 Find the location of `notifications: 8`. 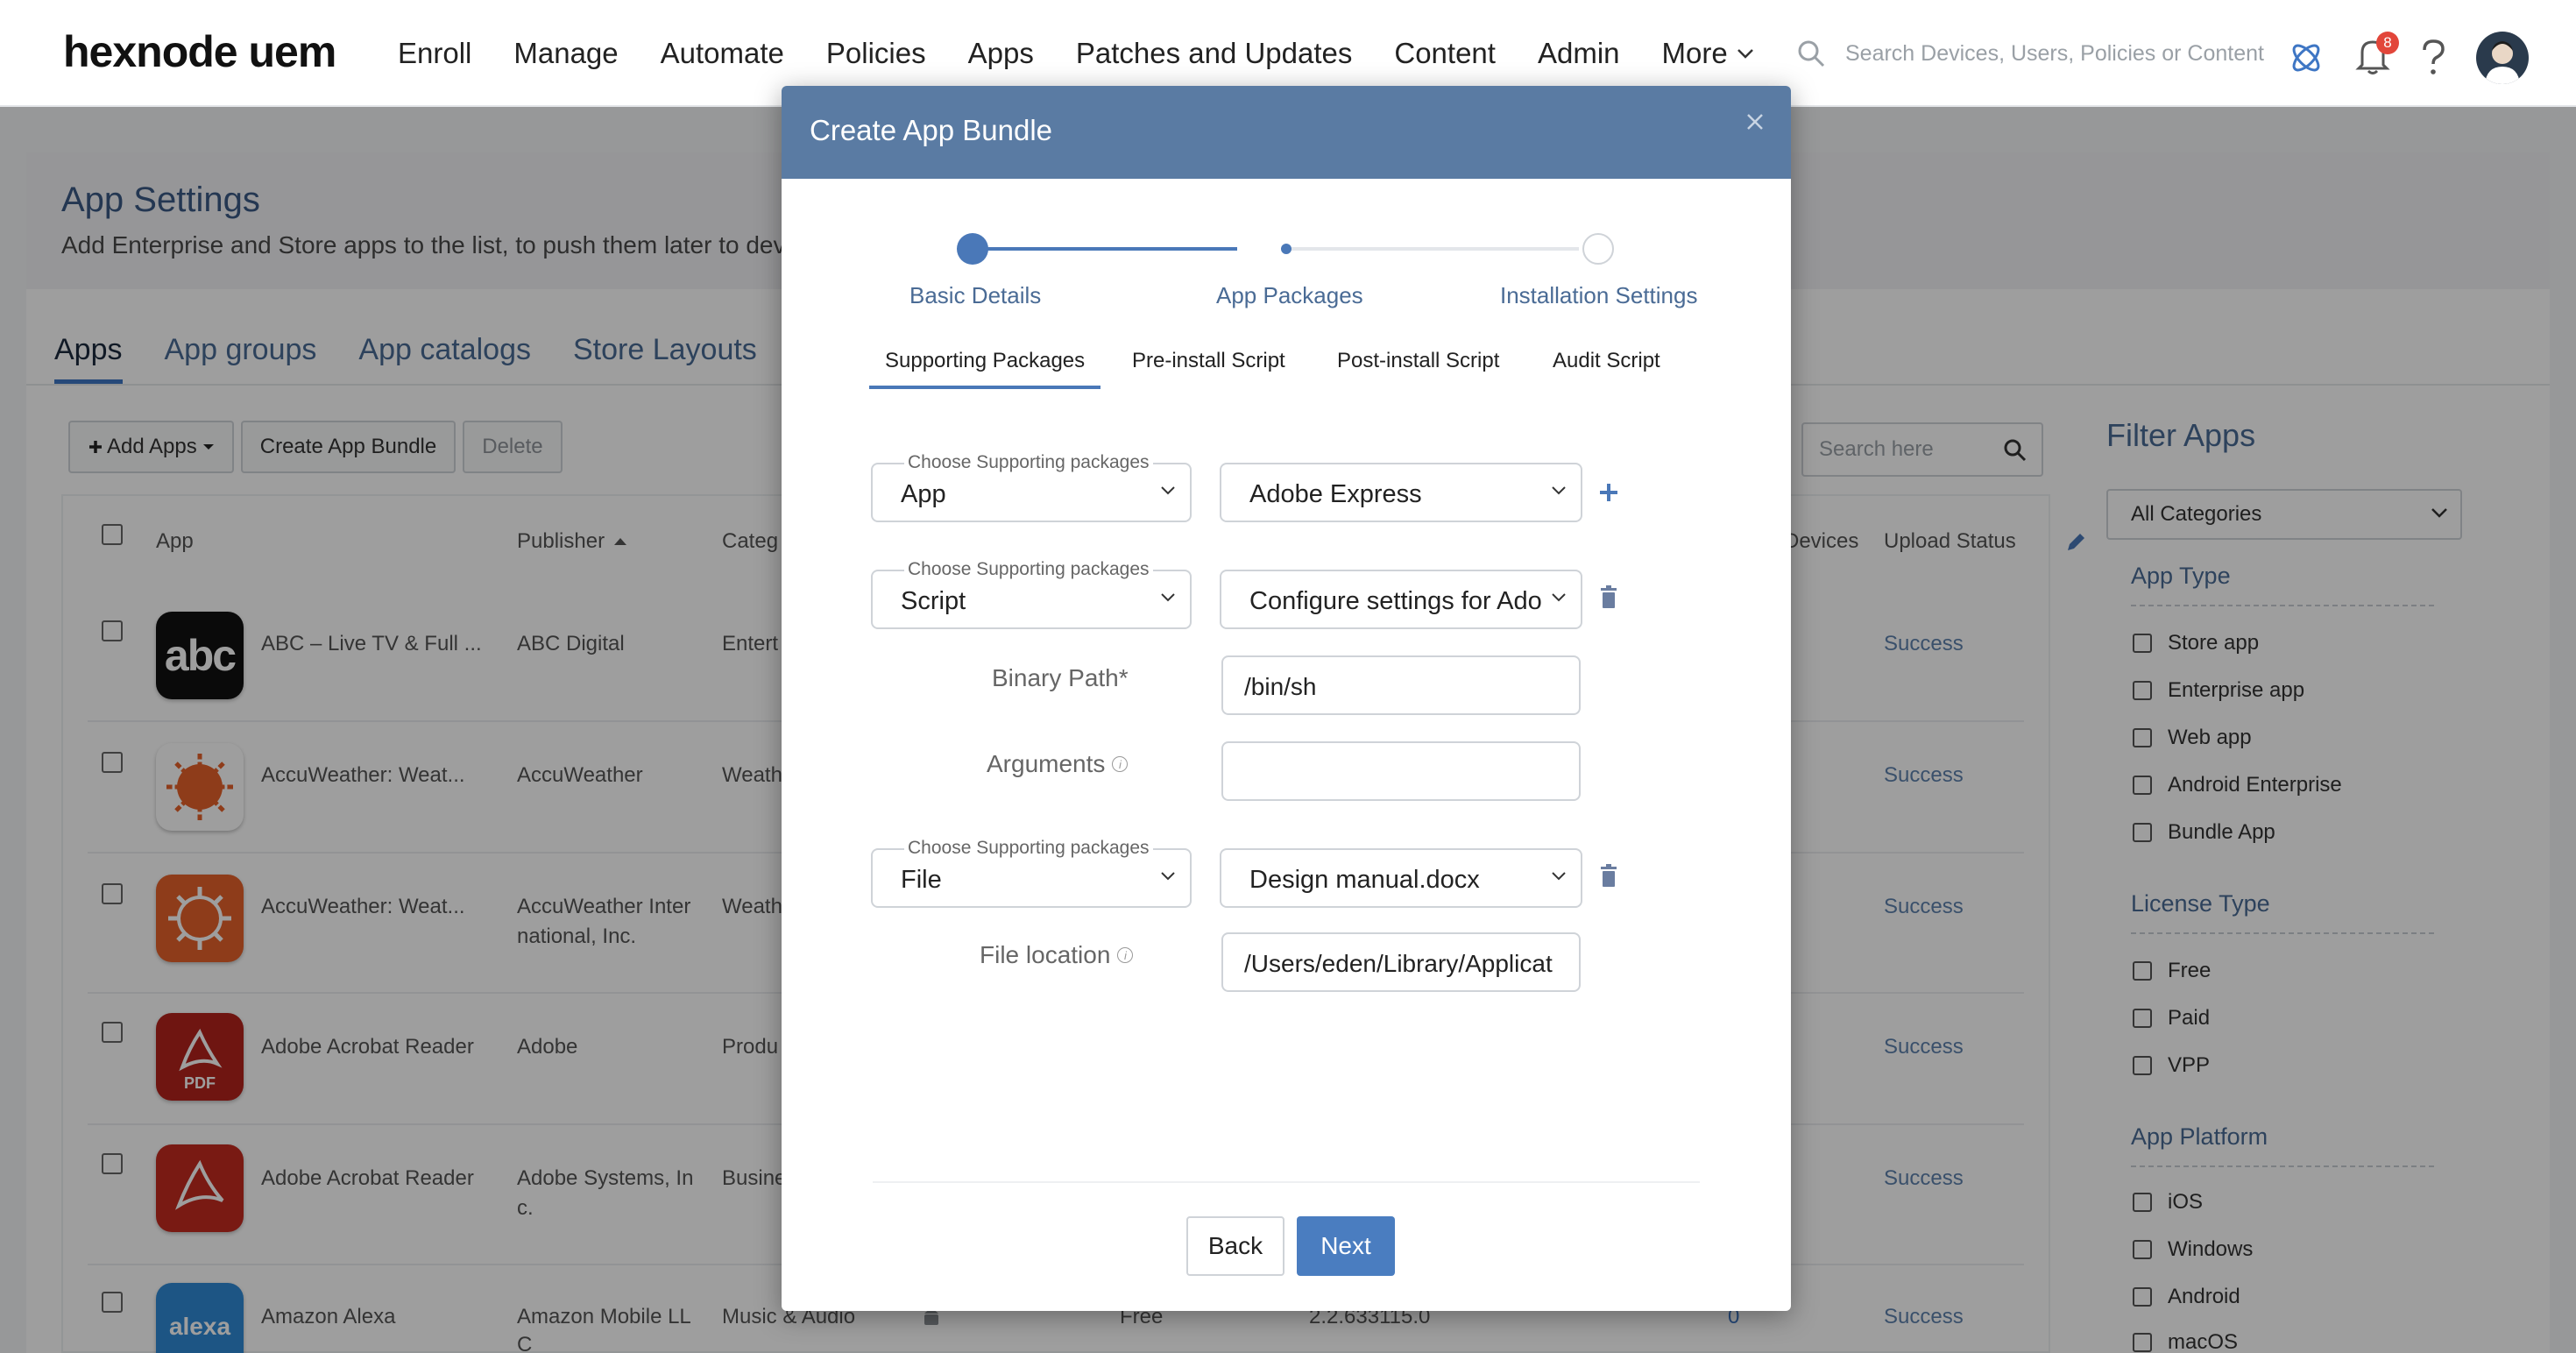

notifications: 8 is located at coordinates (2377, 55).